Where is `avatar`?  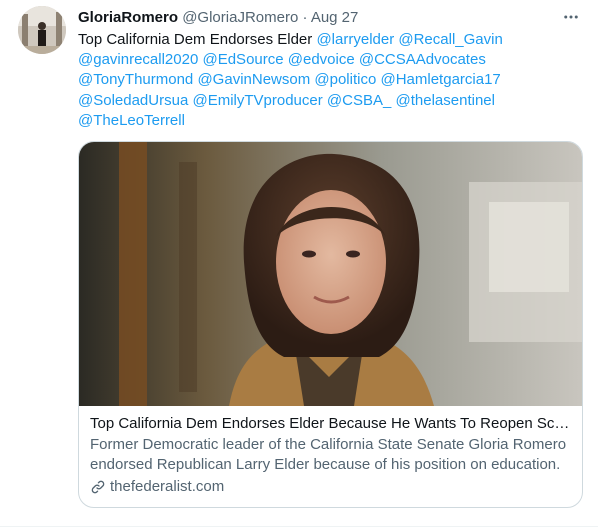
avatar is located at coordinates (42, 30).